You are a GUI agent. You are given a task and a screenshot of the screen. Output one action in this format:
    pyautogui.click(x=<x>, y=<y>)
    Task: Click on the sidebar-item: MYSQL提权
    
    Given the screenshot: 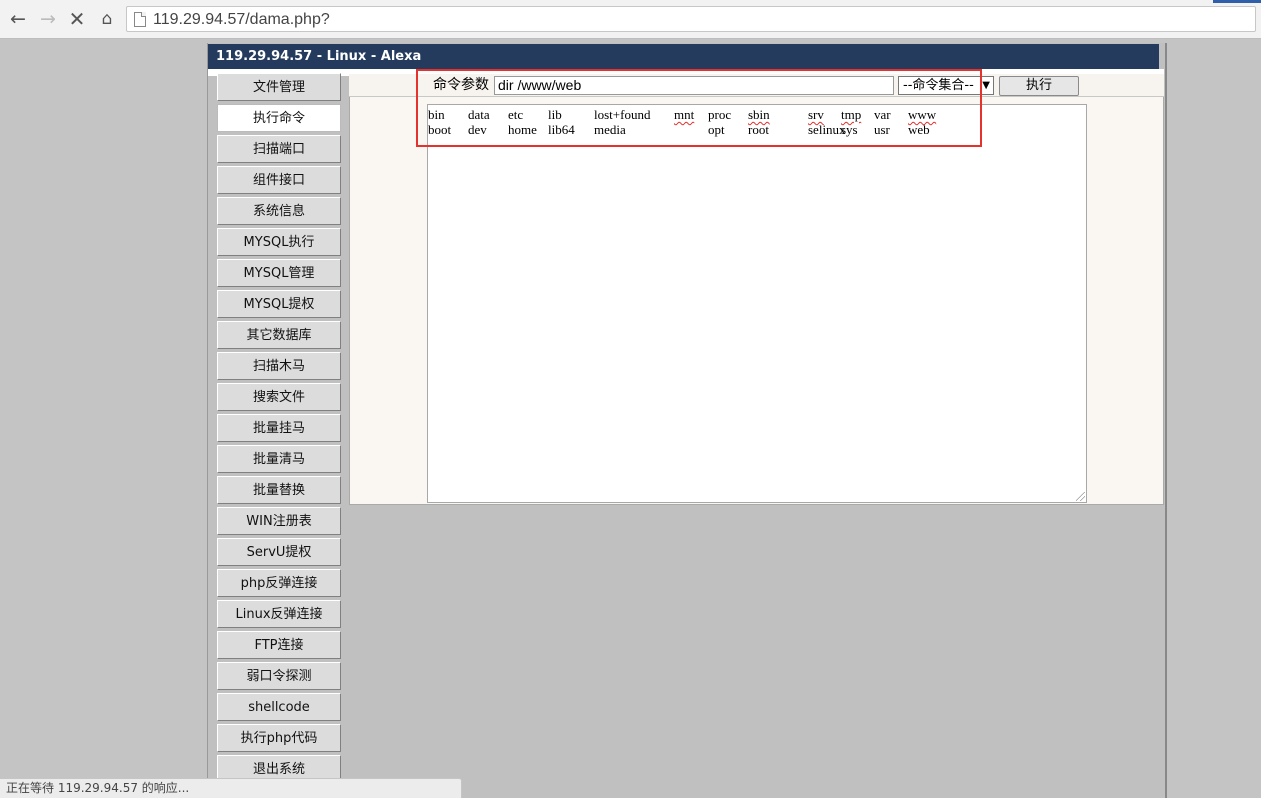 What is the action you would take?
    pyautogui.click(x=279, y=304)
    